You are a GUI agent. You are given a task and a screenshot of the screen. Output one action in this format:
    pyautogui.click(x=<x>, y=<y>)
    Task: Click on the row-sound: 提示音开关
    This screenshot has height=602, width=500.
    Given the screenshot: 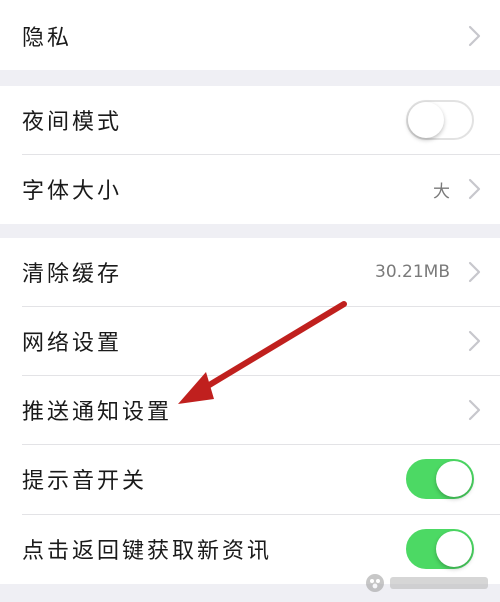 What is the action you would take?
    pyautogui.click(x=250, y=479)
    